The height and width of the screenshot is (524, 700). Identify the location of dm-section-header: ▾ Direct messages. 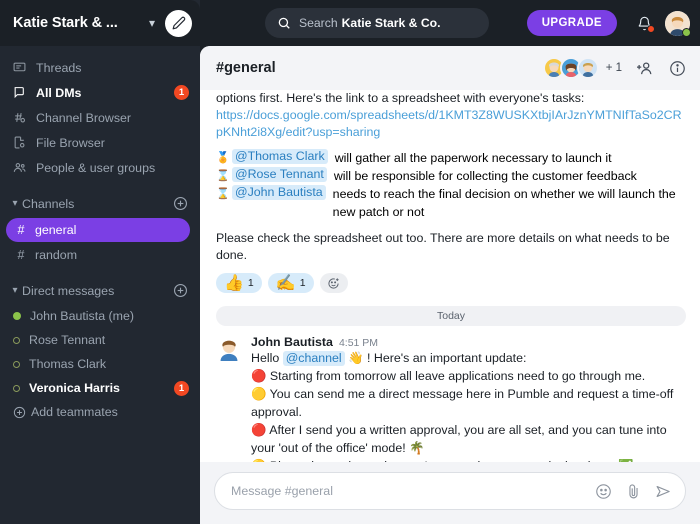
(100, 290).